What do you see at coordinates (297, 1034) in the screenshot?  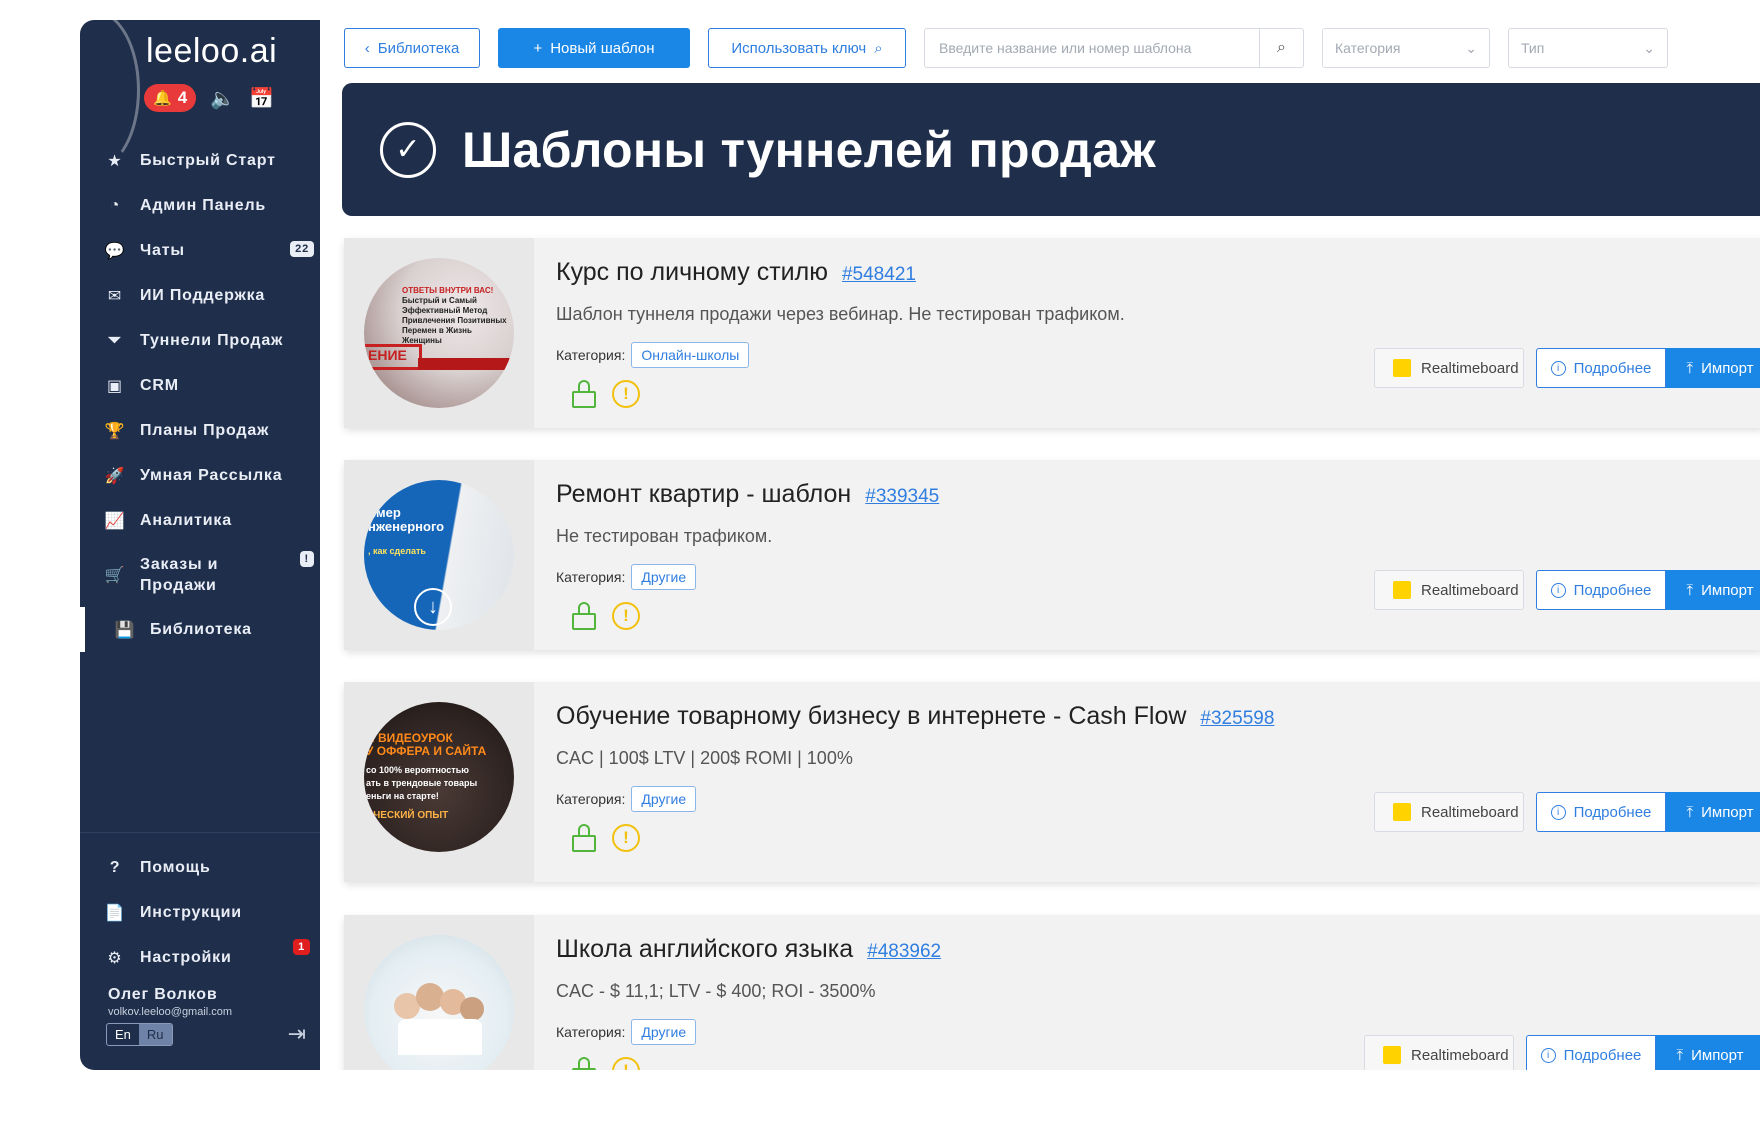 I see `logout-icon: ⇥` at bounding box center [297, 1034].